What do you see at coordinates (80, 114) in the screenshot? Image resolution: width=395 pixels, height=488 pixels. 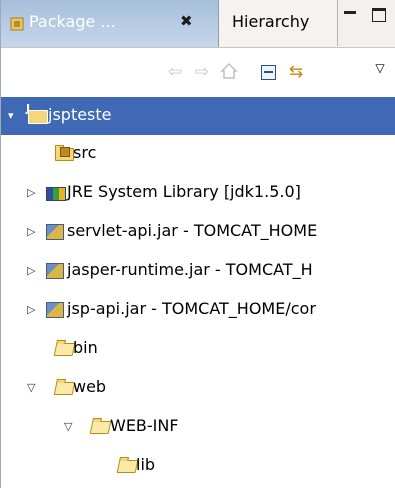 I see `tree-row-label: jspteste` at bounding box center [80, 114].